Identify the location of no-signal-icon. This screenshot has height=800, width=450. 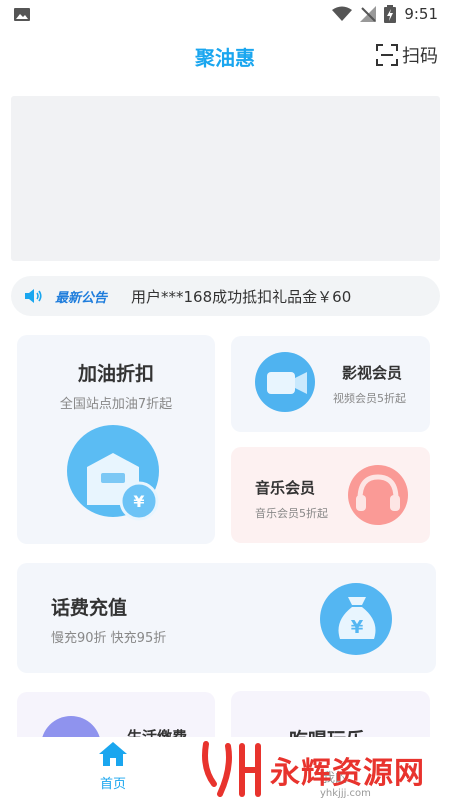
(368, 14).